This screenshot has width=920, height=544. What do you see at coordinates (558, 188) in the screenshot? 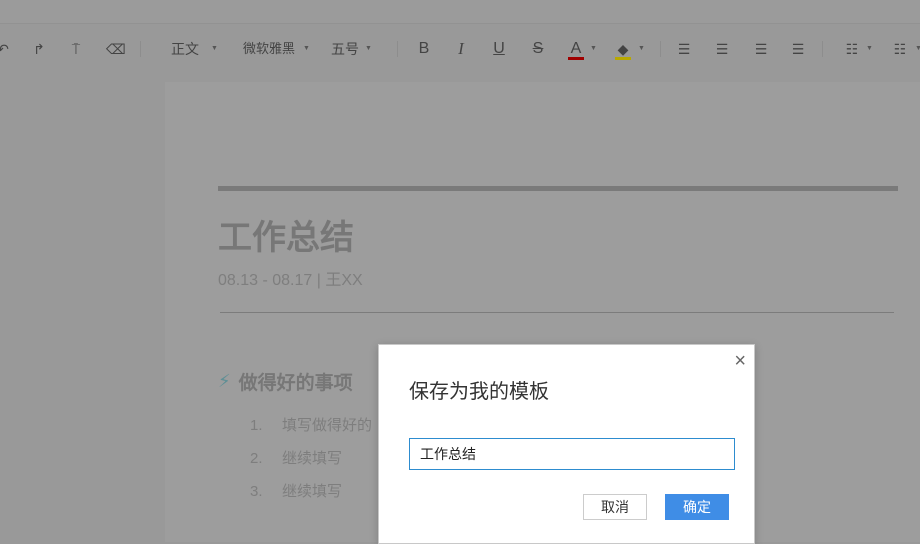
I see `title-rule` at bounding box center [558, 188].